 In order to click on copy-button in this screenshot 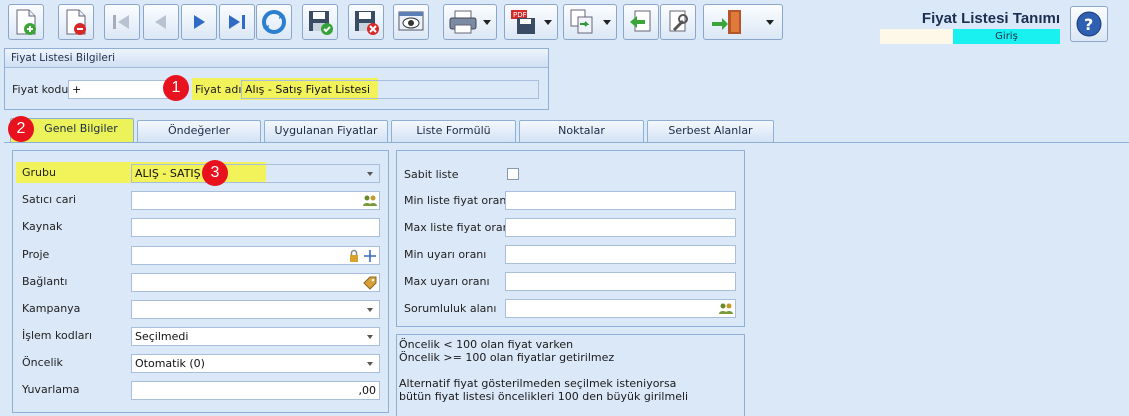, I will do `click(590, 22)`.